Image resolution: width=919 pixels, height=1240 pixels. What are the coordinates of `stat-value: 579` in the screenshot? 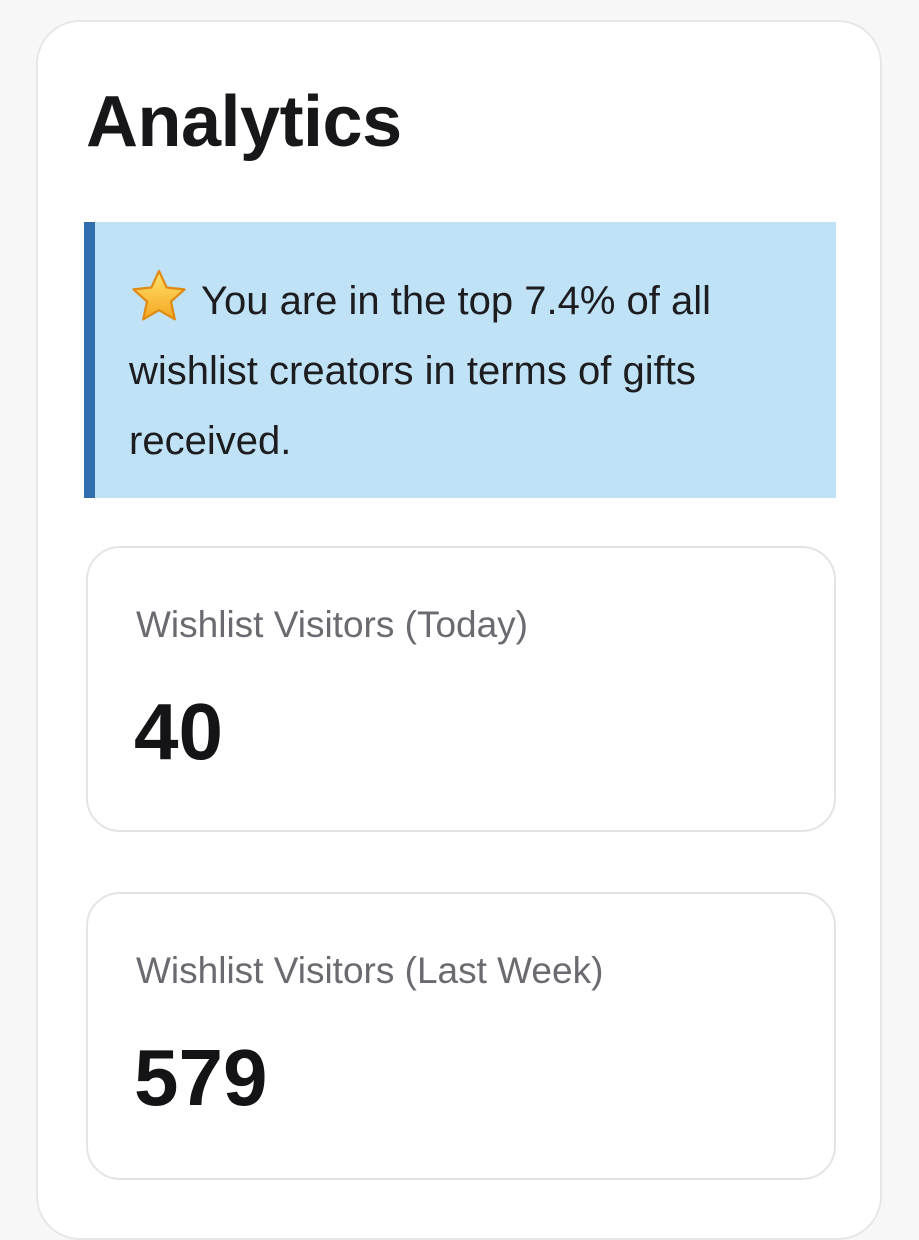 It's located at (201, 1077).